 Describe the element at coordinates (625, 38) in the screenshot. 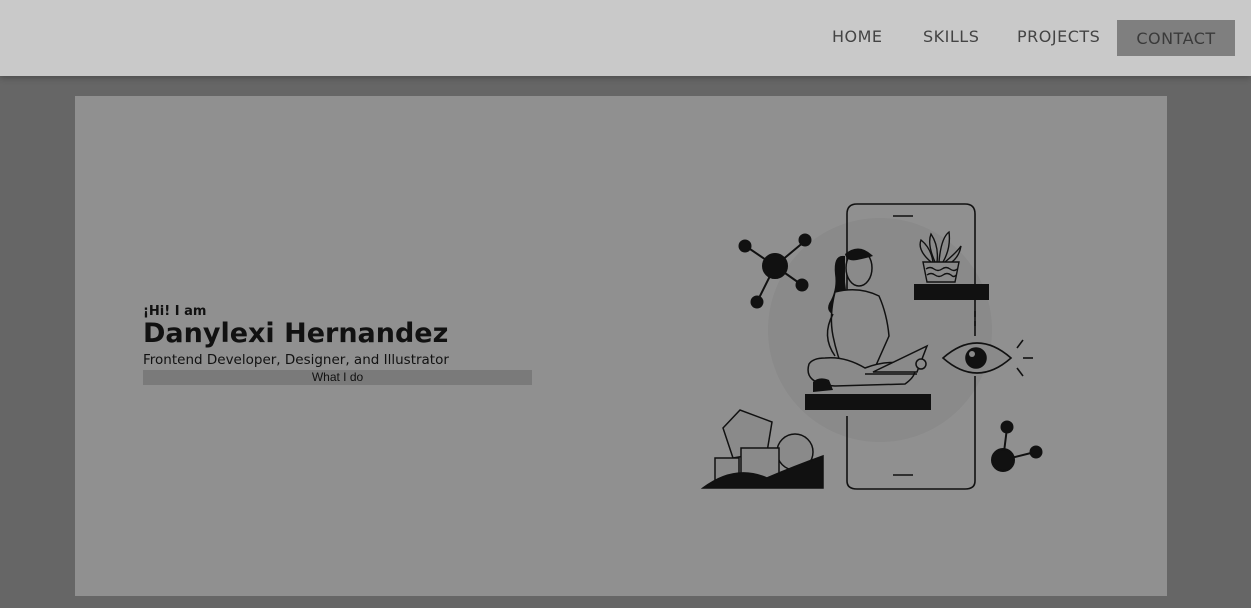

I see `navbar: HOME SKILLS PROJECTS CONTACT` at that location.